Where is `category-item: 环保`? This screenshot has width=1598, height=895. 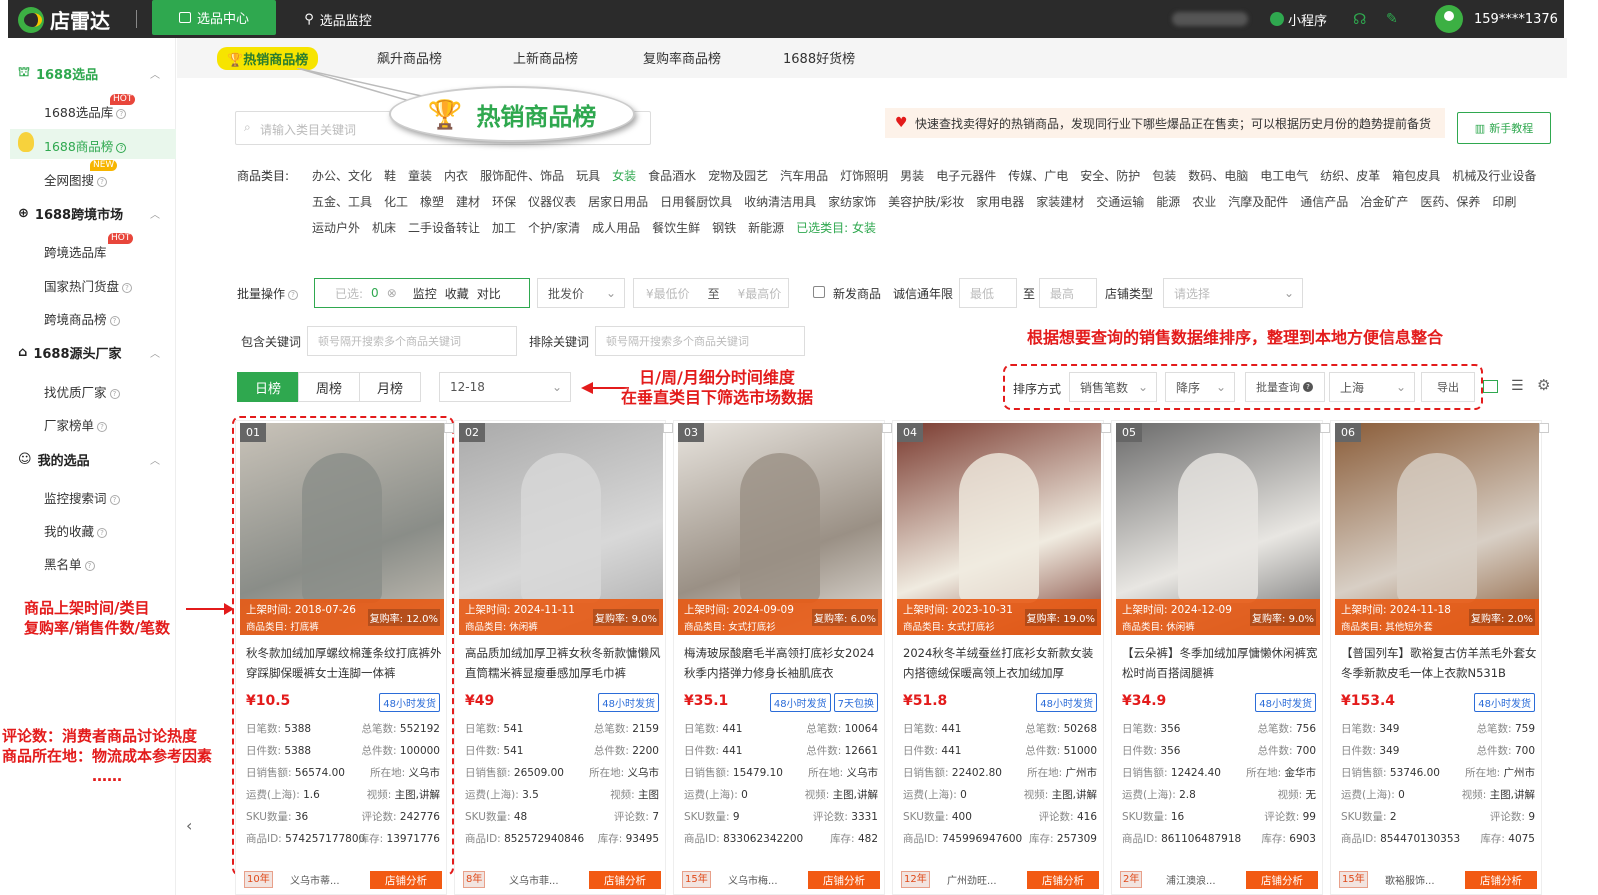 category-item: 环保 is located at coordinates (504, 202).